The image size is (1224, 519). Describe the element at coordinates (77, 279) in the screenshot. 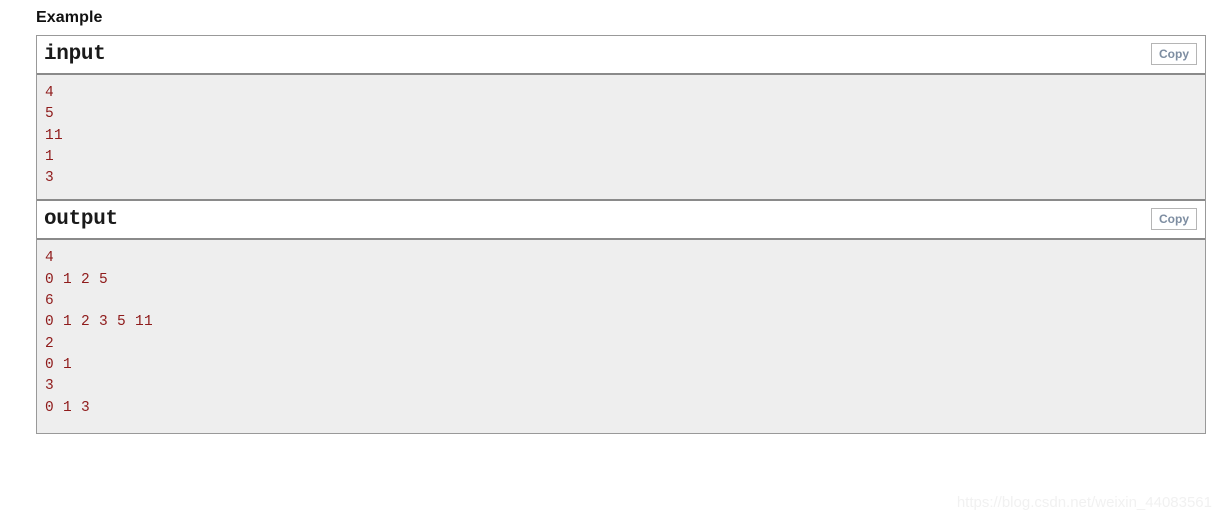

I see `code-line: 0 1 2 5` at that location.